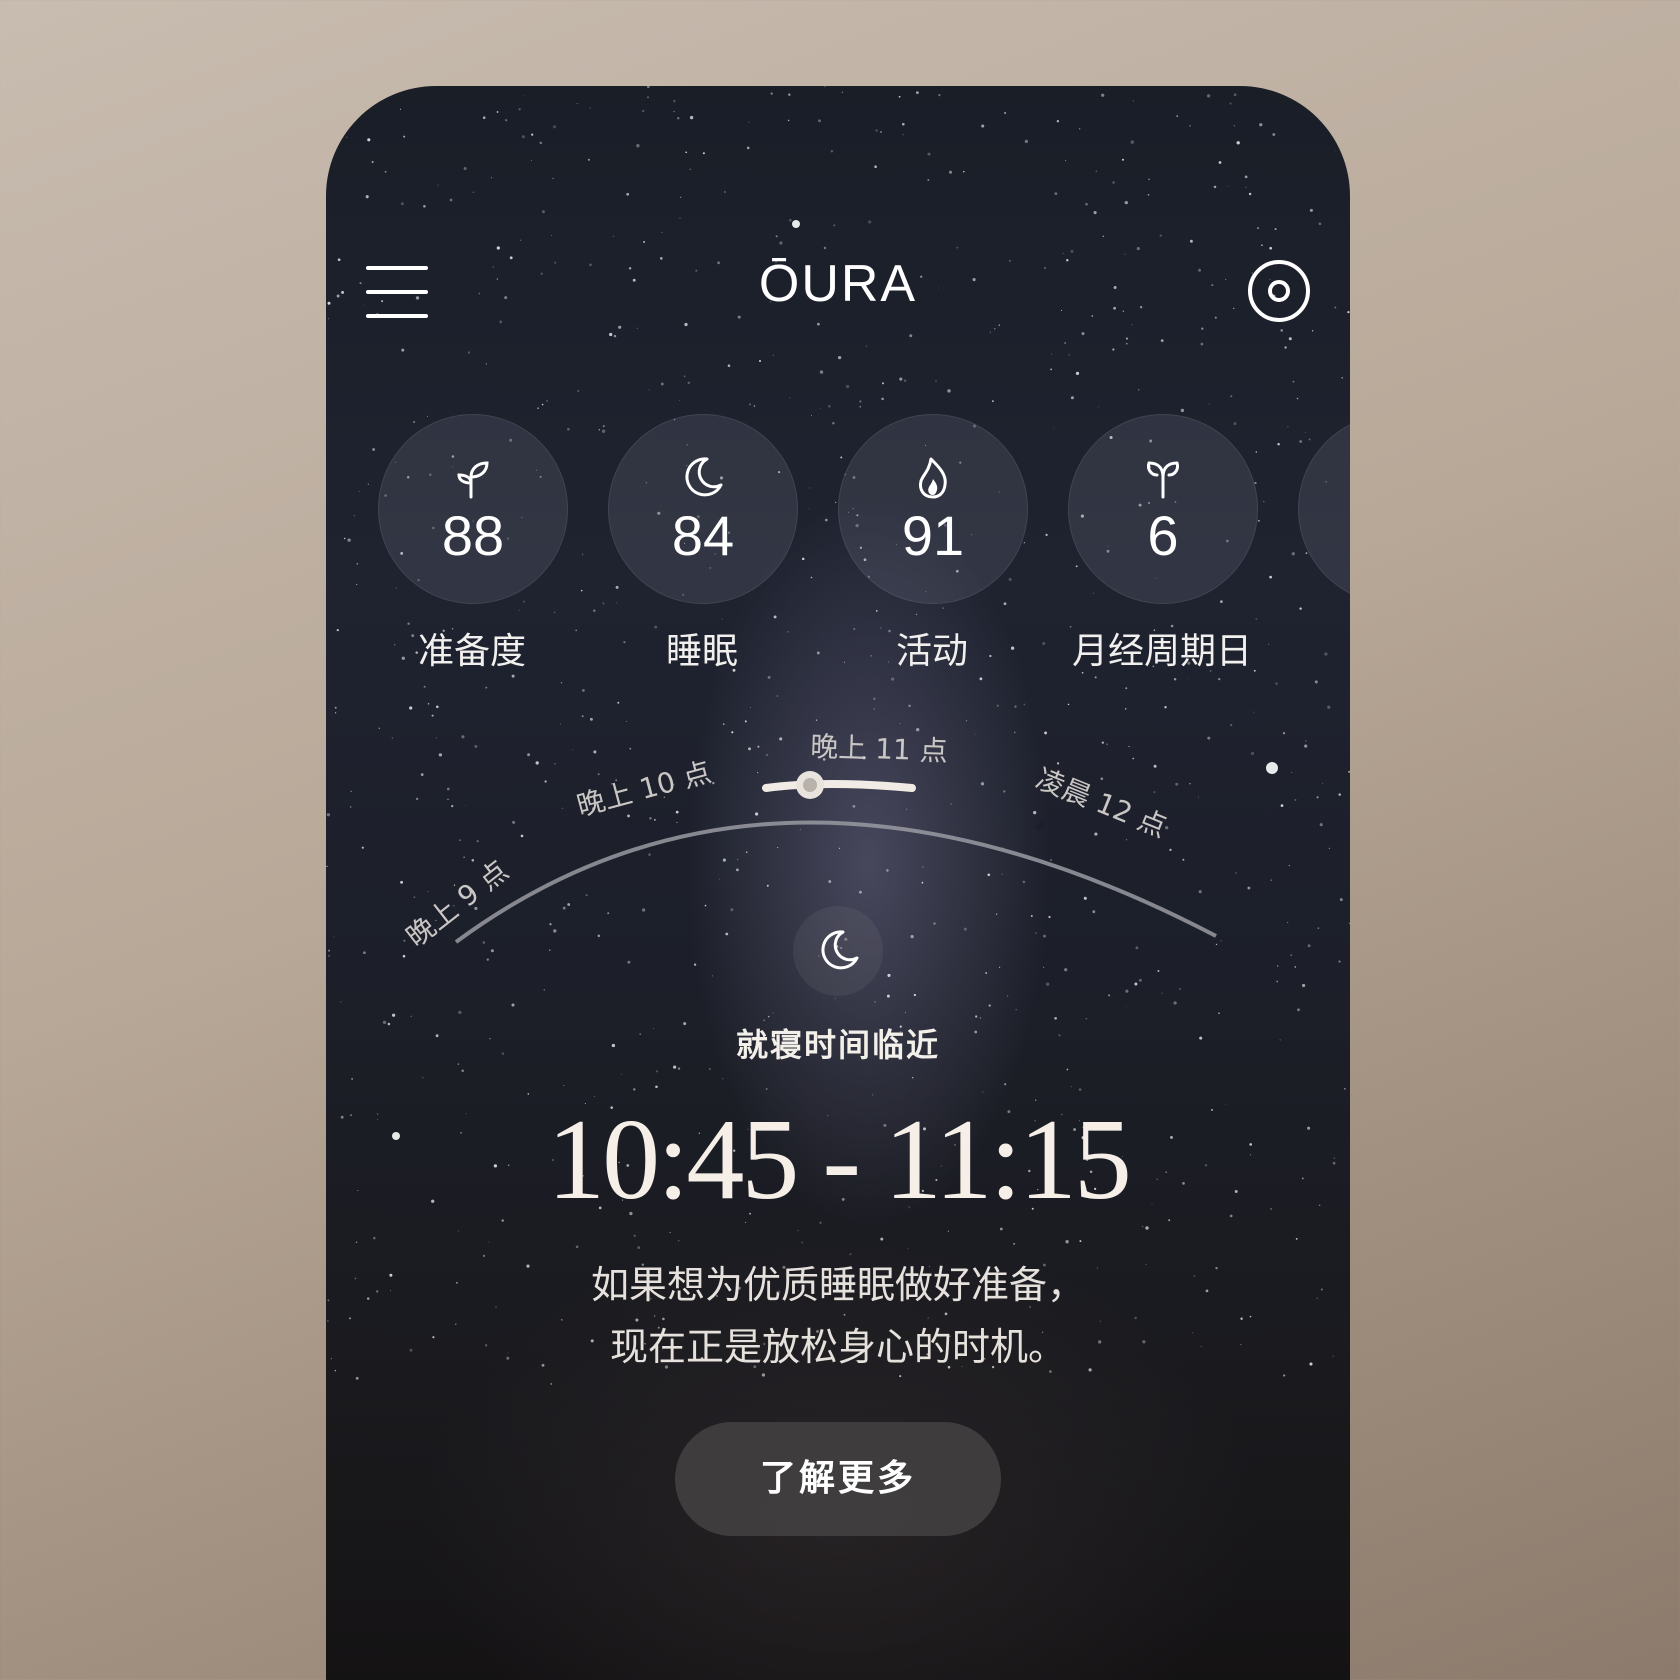 The width and height of the screenshot is (1680, 1680). Describe the element at coordinates (933, 535) in the screenshot. I see `activity-score: 91` at that location.